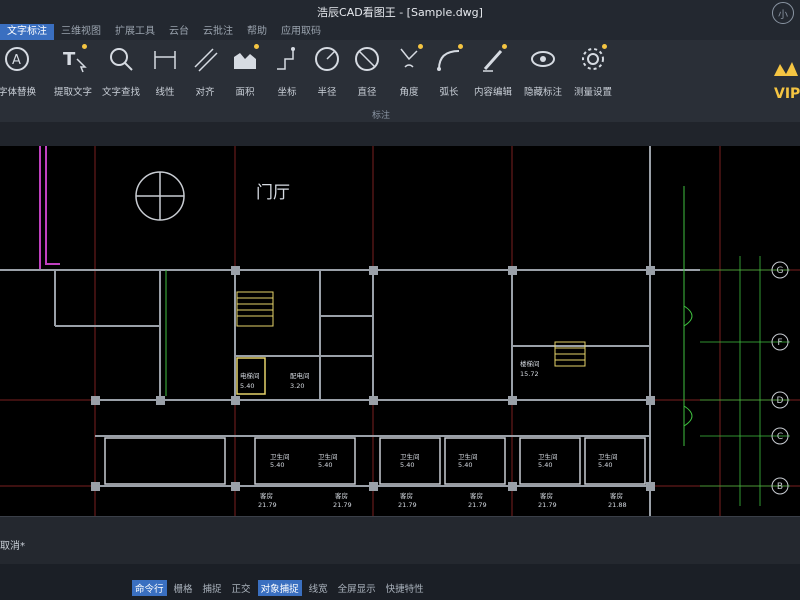 This screenshot has height=600, width=800. Describe the element at coordinates (529, 374) in the screenshot. I see `stair-value: 15.72` at that location.